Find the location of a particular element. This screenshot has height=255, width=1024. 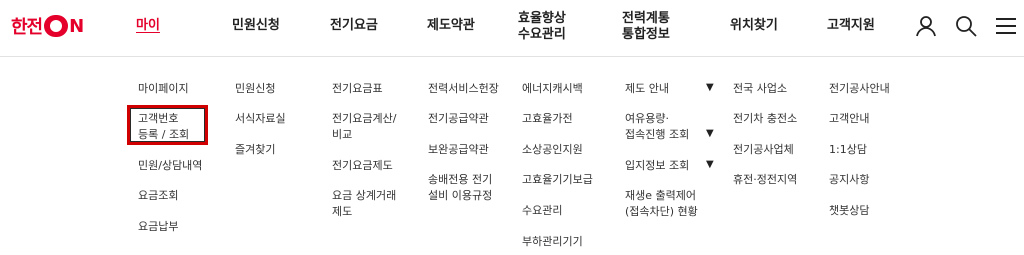

gnb-support: 고객지원 is located at coordinates (851, 26).